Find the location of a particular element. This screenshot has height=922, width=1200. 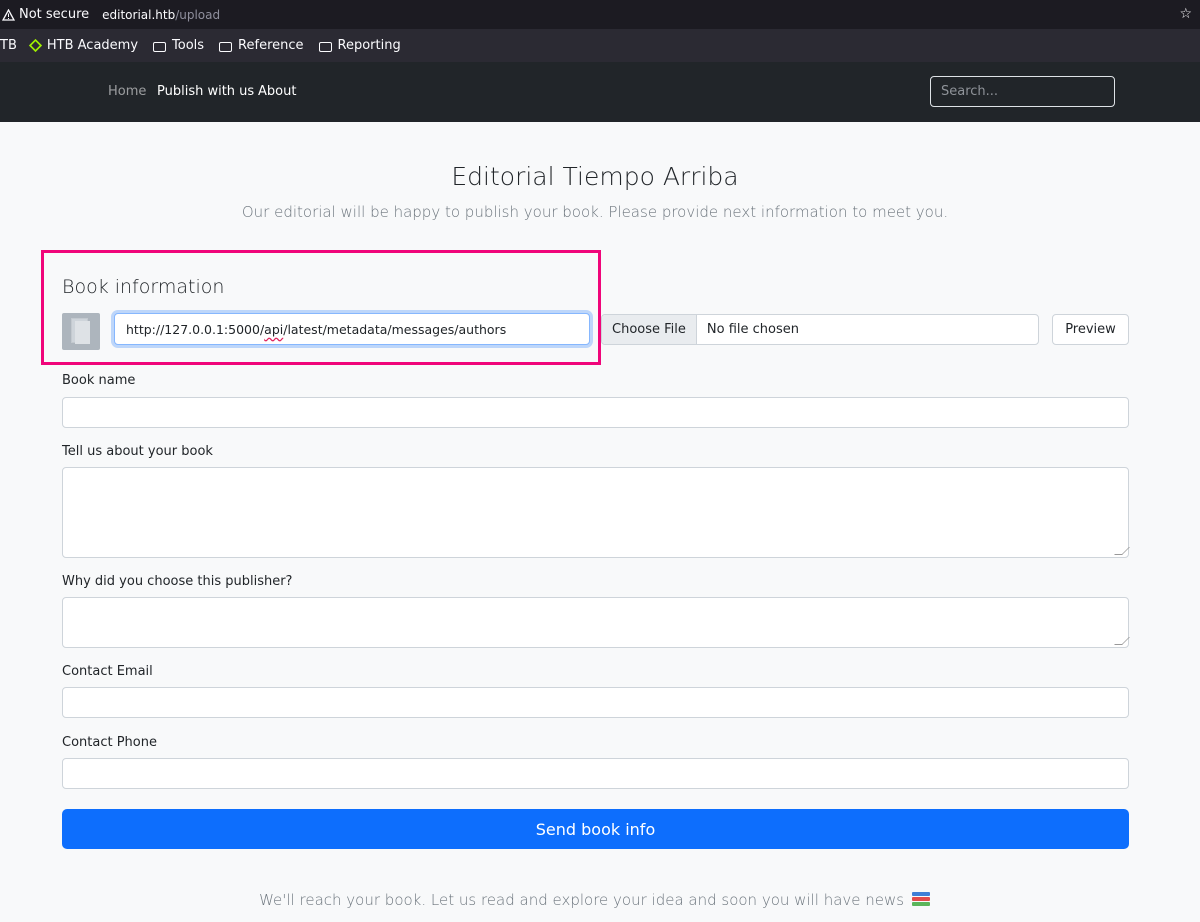

browser-url-bar: Not secure editorial.htb/upload ☆ is located at coordinates (600, 14).